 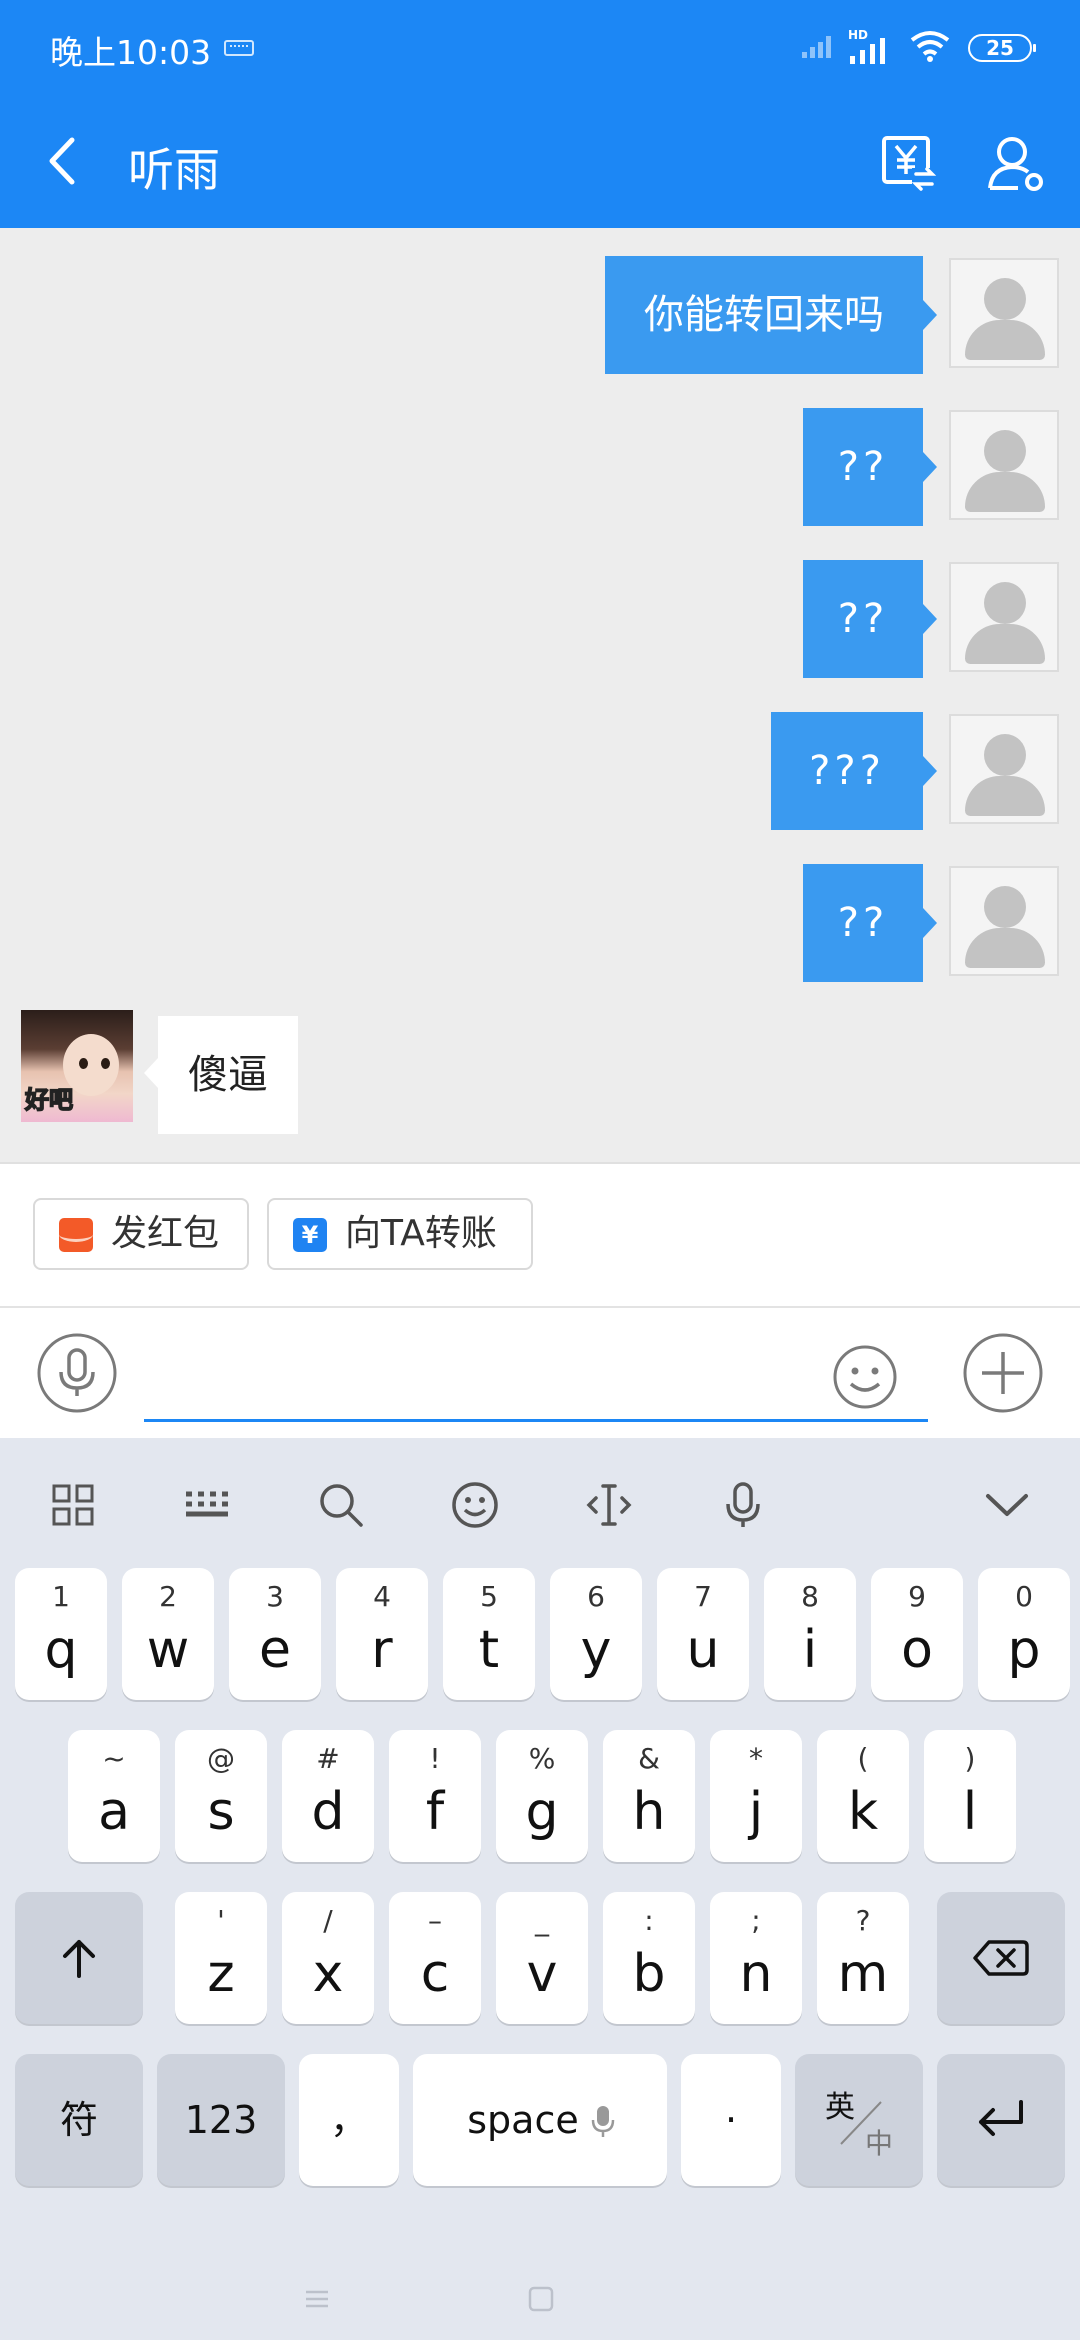 What do you see at coordinates (328, 1796) in the screenshot?
I see `key-d: # d` at bounding box center [328, 1796].